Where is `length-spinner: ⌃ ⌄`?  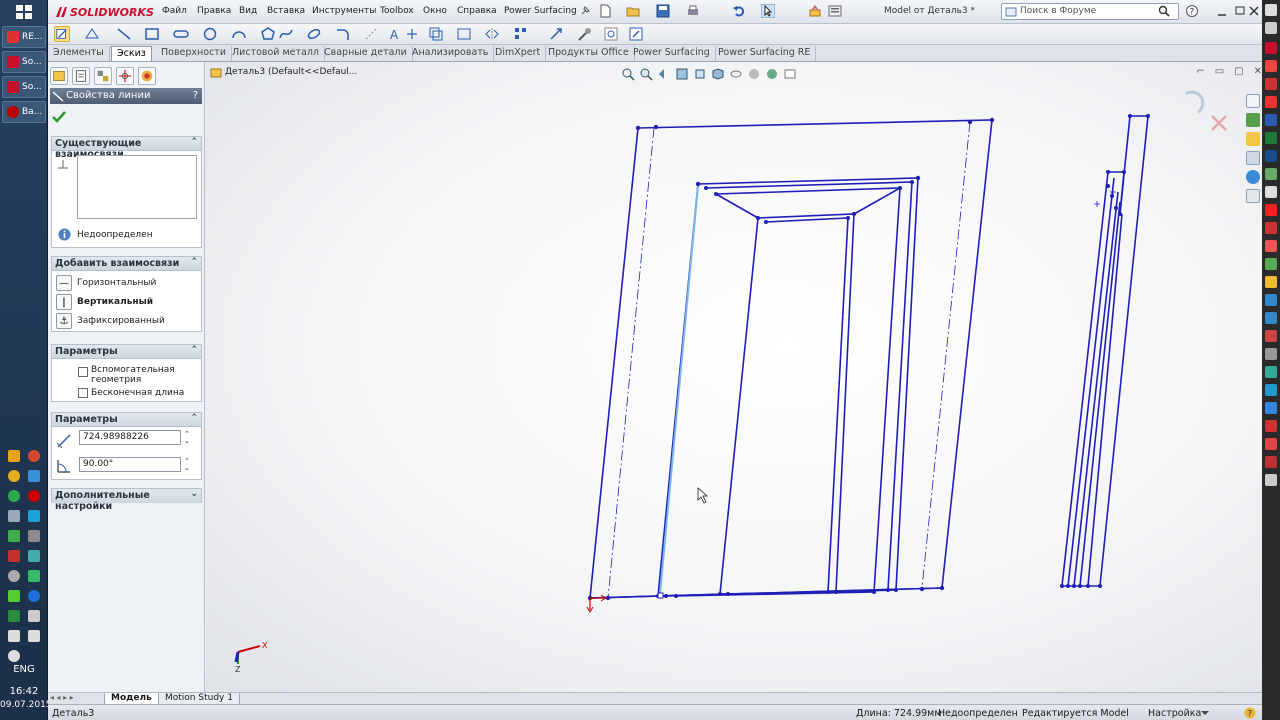
length-spinner: ⌃ ⌄ is located at coordinates (187, 438).